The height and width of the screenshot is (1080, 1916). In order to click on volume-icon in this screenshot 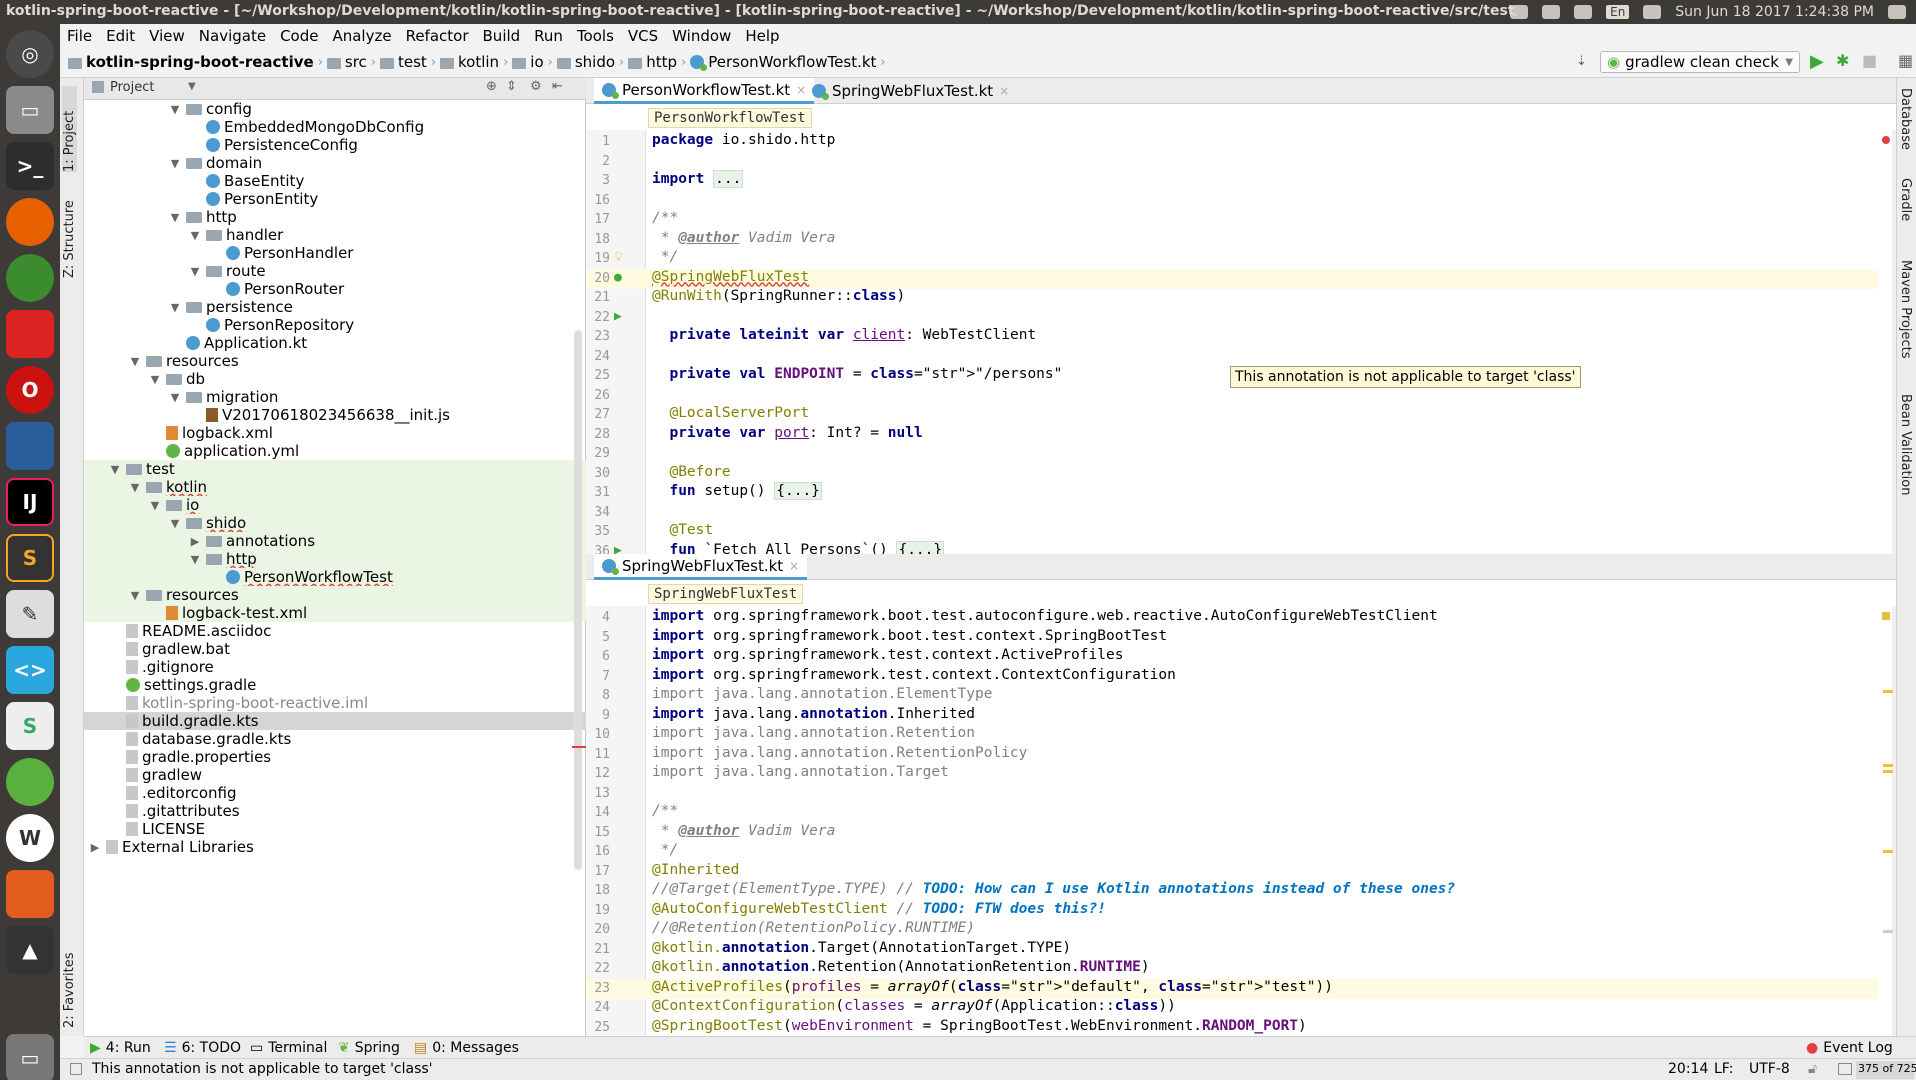, I will do `click(1652, 12)`.